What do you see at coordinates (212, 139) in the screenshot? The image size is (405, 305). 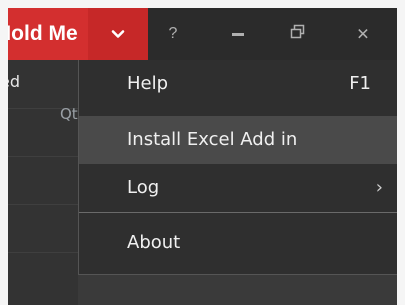 I see `menu-item-label: Install Excel Add in` at bounding box center [212, 139].